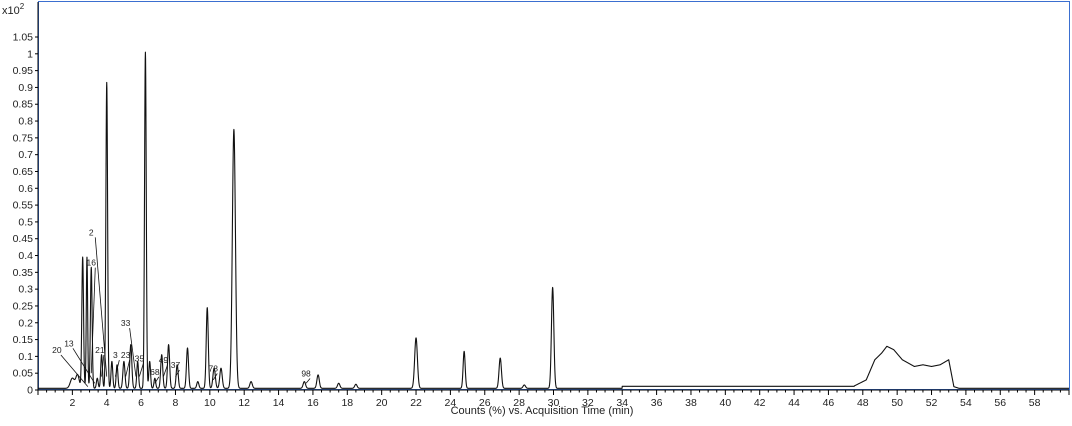 This screenshot has width=1072, height=426. I want to click on x-tick-label: 16, so click(313, 403).